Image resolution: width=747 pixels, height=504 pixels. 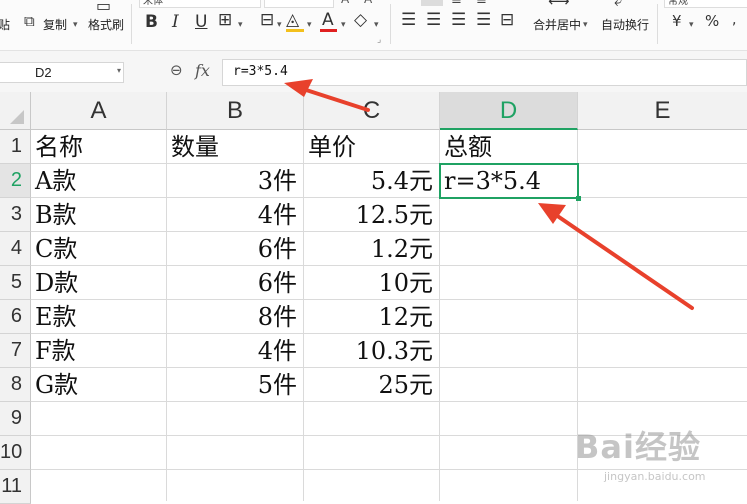 What do you see at coordinates (327, 95) in the screenshot?
I see `arrow-to-formula` at bounding box center [327, 95].